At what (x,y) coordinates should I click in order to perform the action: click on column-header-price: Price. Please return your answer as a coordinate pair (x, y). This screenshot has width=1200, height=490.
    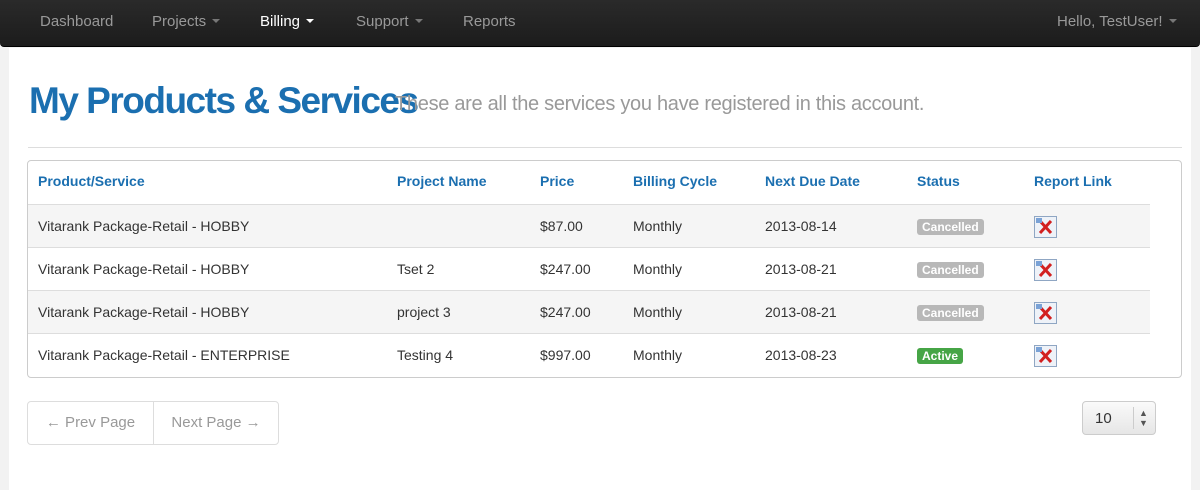
    Looking at the image, I should click on (557, 181).